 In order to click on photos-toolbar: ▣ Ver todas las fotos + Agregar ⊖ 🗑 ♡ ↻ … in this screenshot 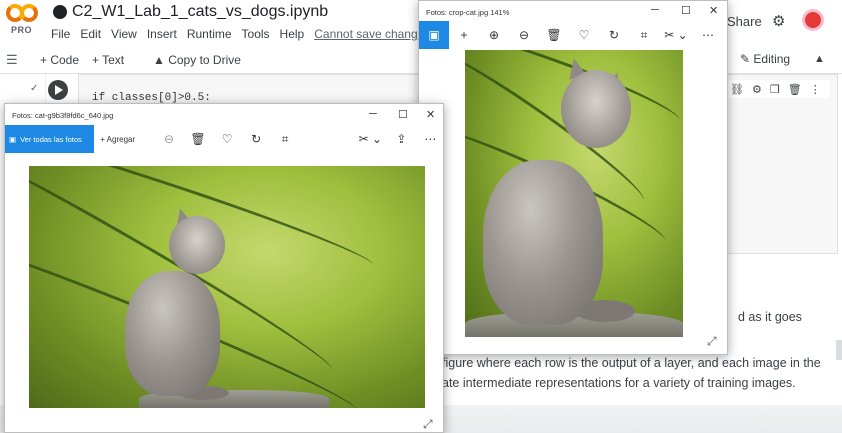, I will do `click(224, 139)`.